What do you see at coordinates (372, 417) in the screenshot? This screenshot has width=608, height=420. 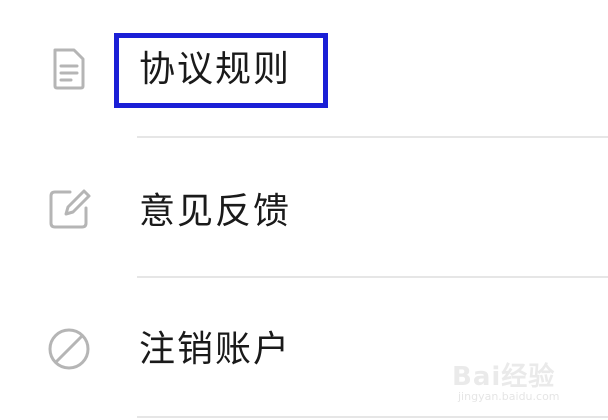 I see `divider` at bounding box center [372, 417].